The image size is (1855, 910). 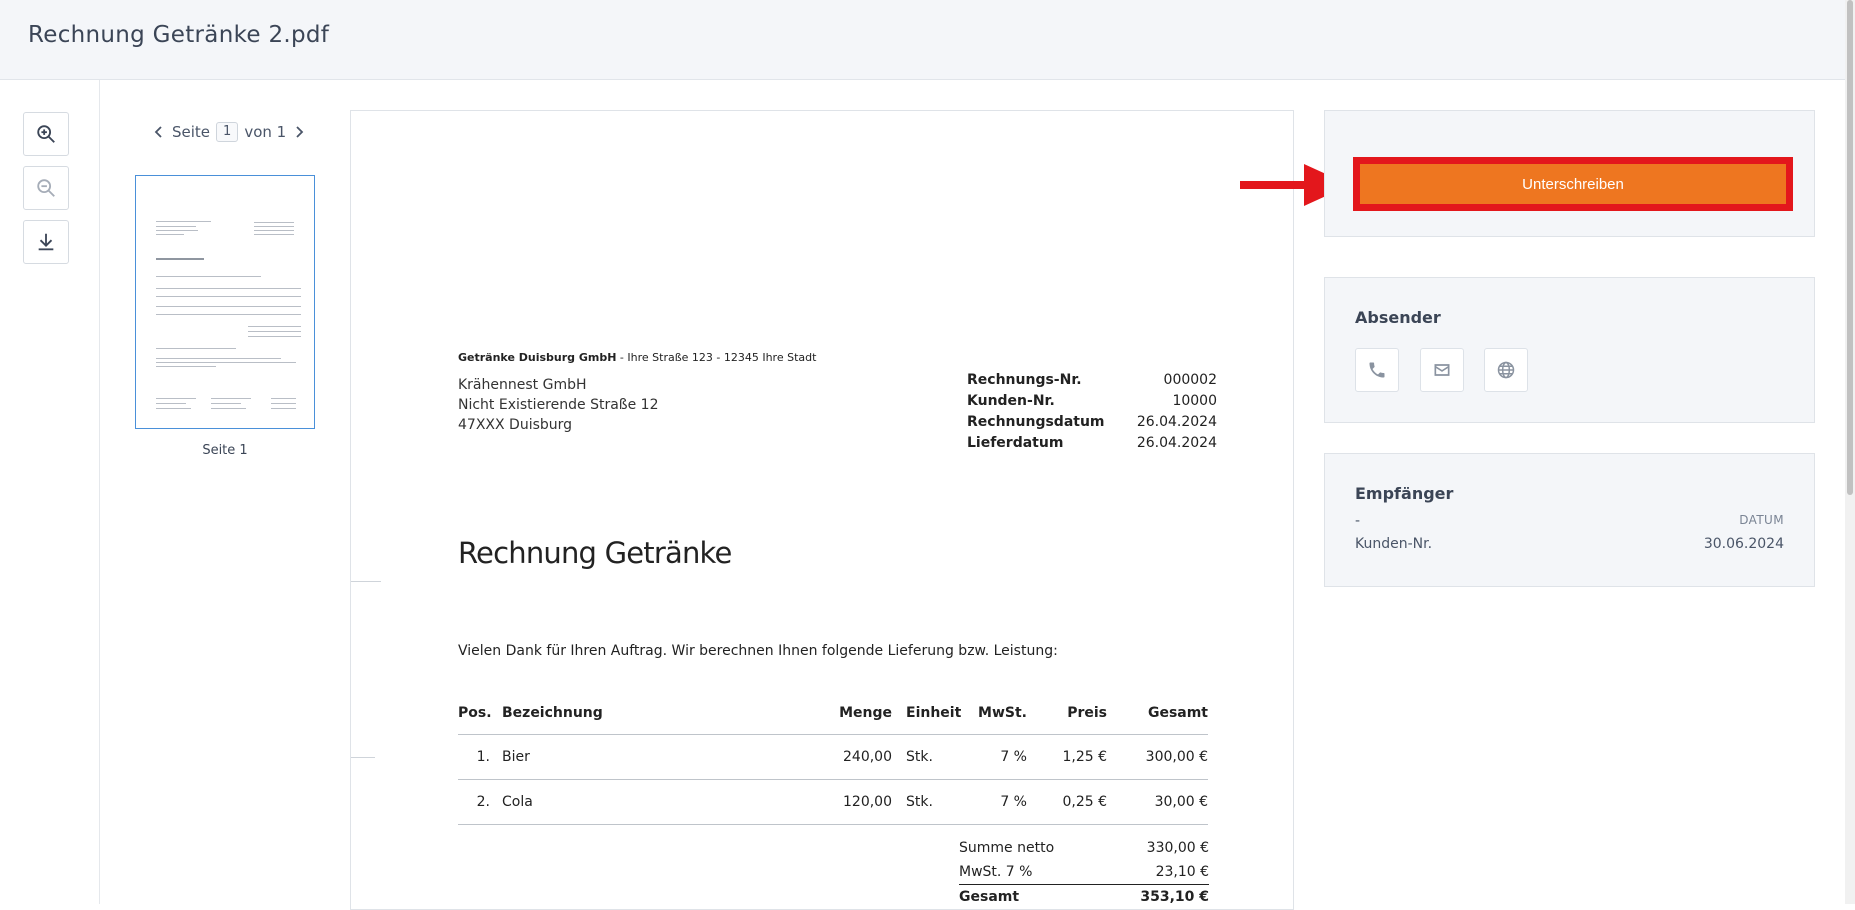 I want to click on zoom-out-button, so click(x=46, y=188).